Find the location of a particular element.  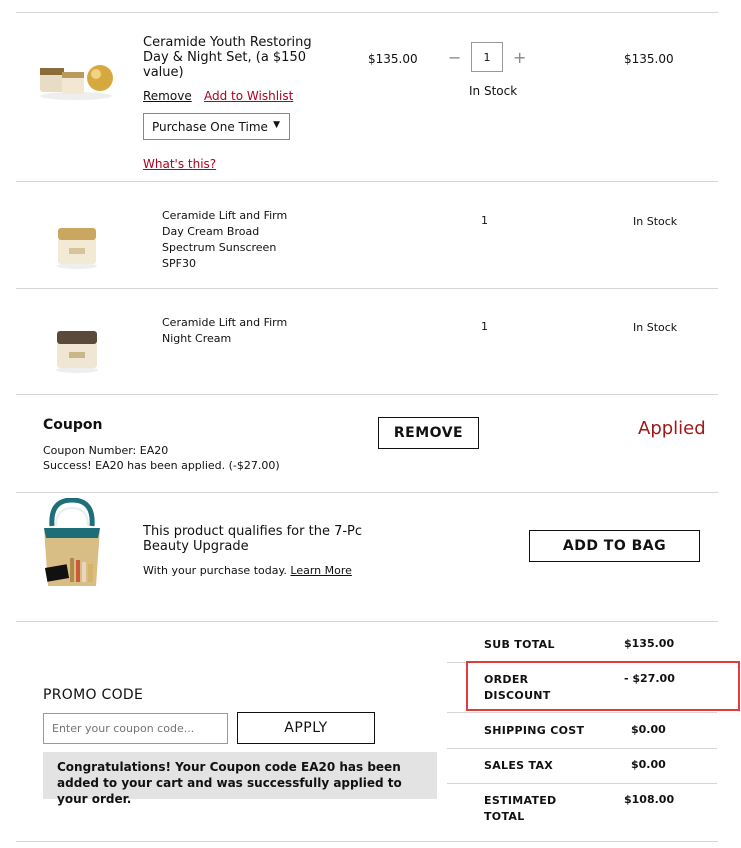

sales-tax-value: $0.00 is located at coordinates (648, 764).